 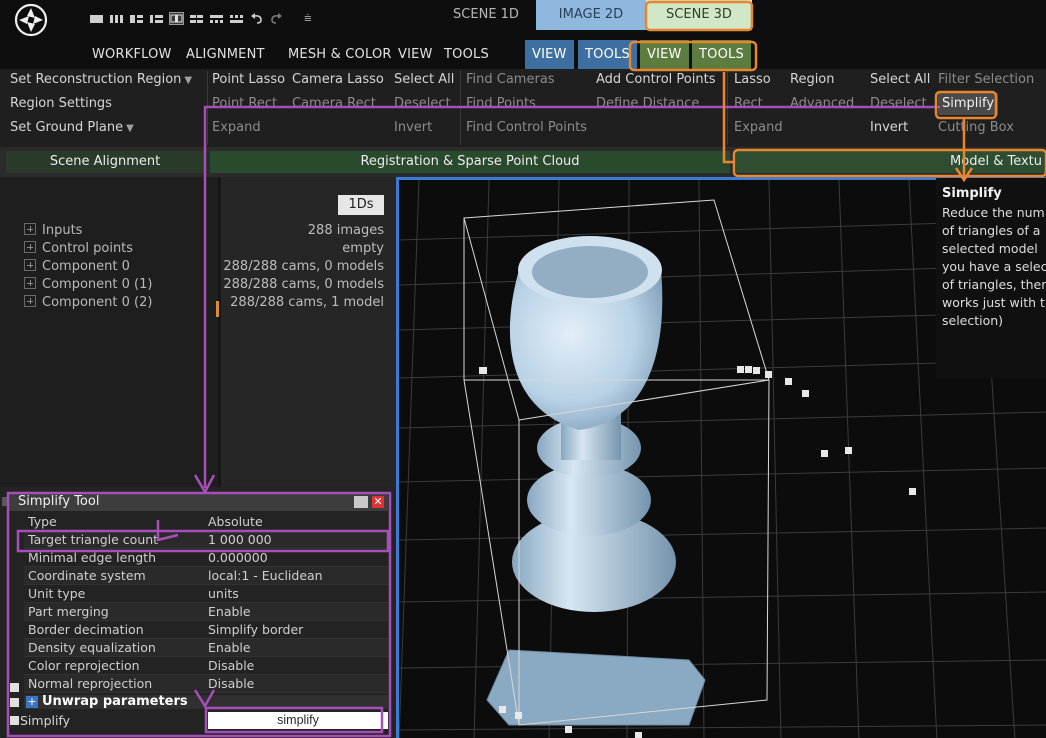 I want to click on prop-color-reprojection: Color reprojection Disable, so click(x=206, y=666).